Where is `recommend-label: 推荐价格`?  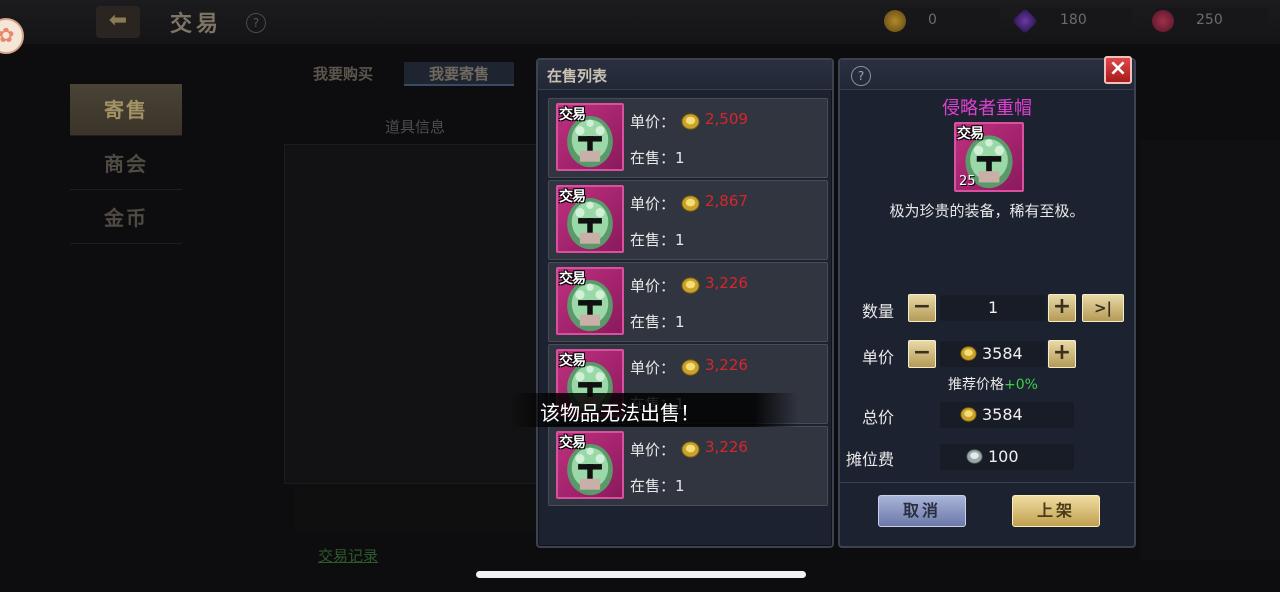
recommend-label: 推荐价格 is located at coordinates (976, 385).